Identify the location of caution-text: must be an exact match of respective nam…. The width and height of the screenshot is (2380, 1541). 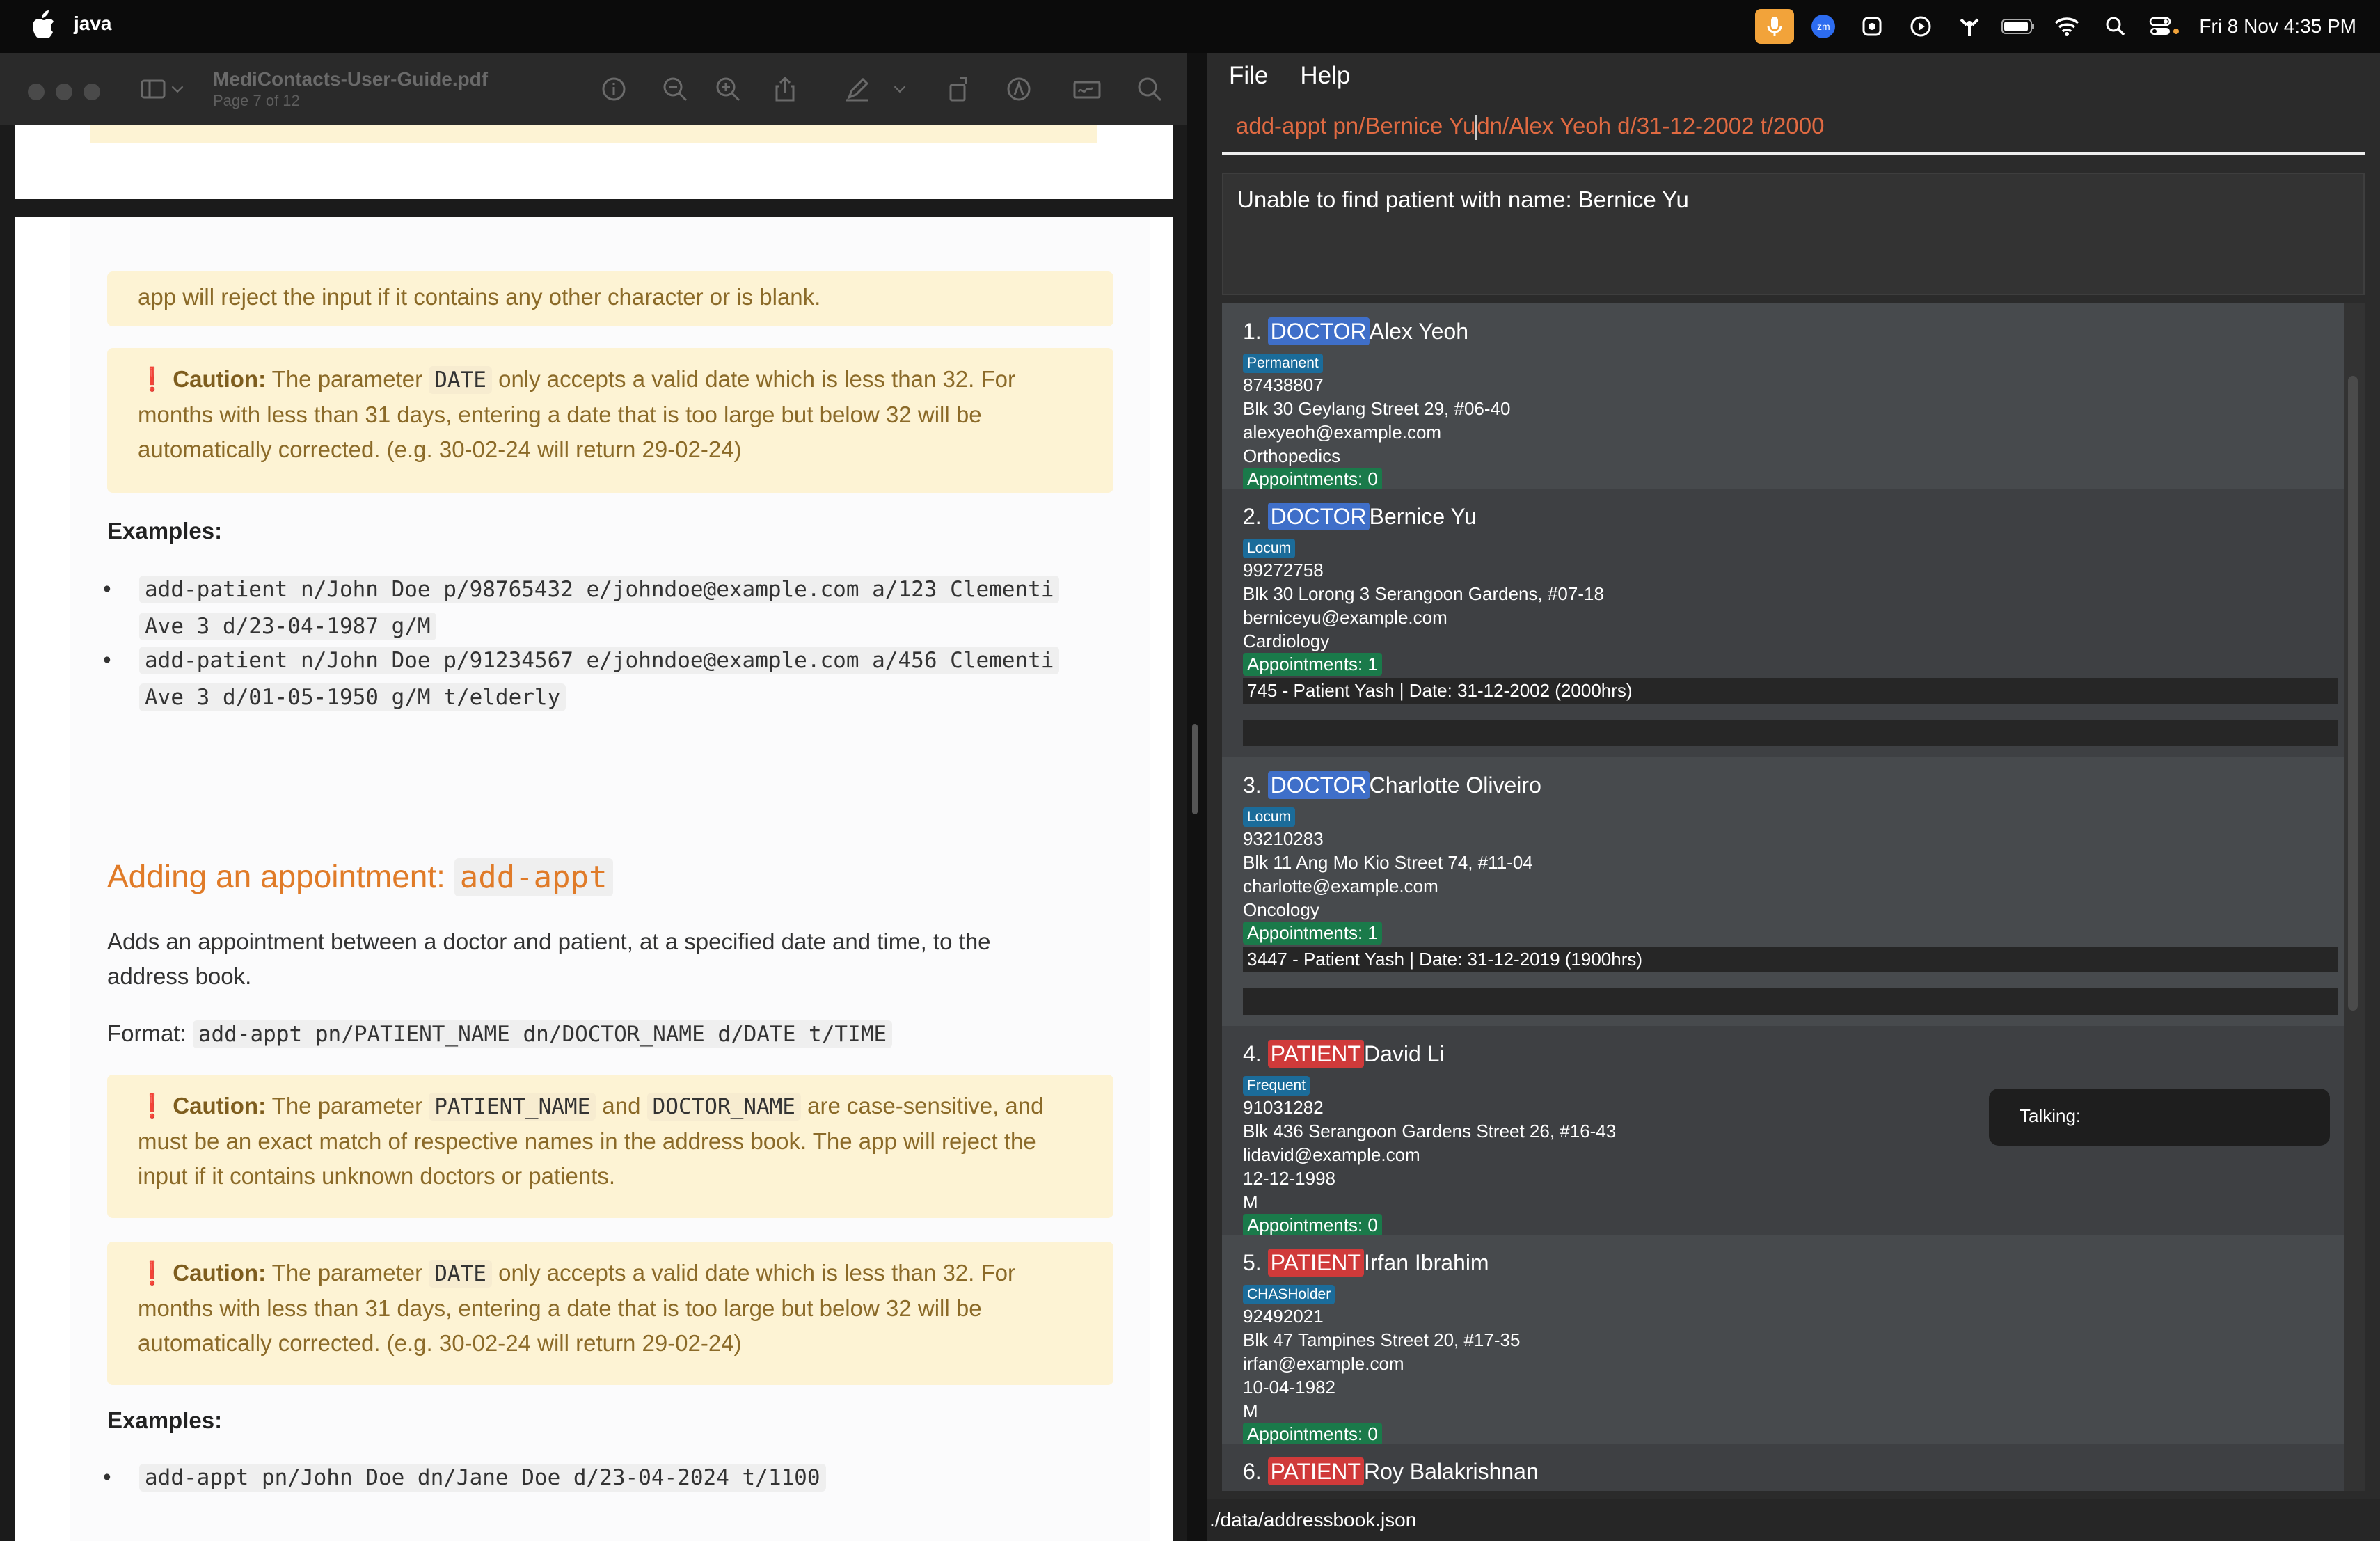
(587, 1141).